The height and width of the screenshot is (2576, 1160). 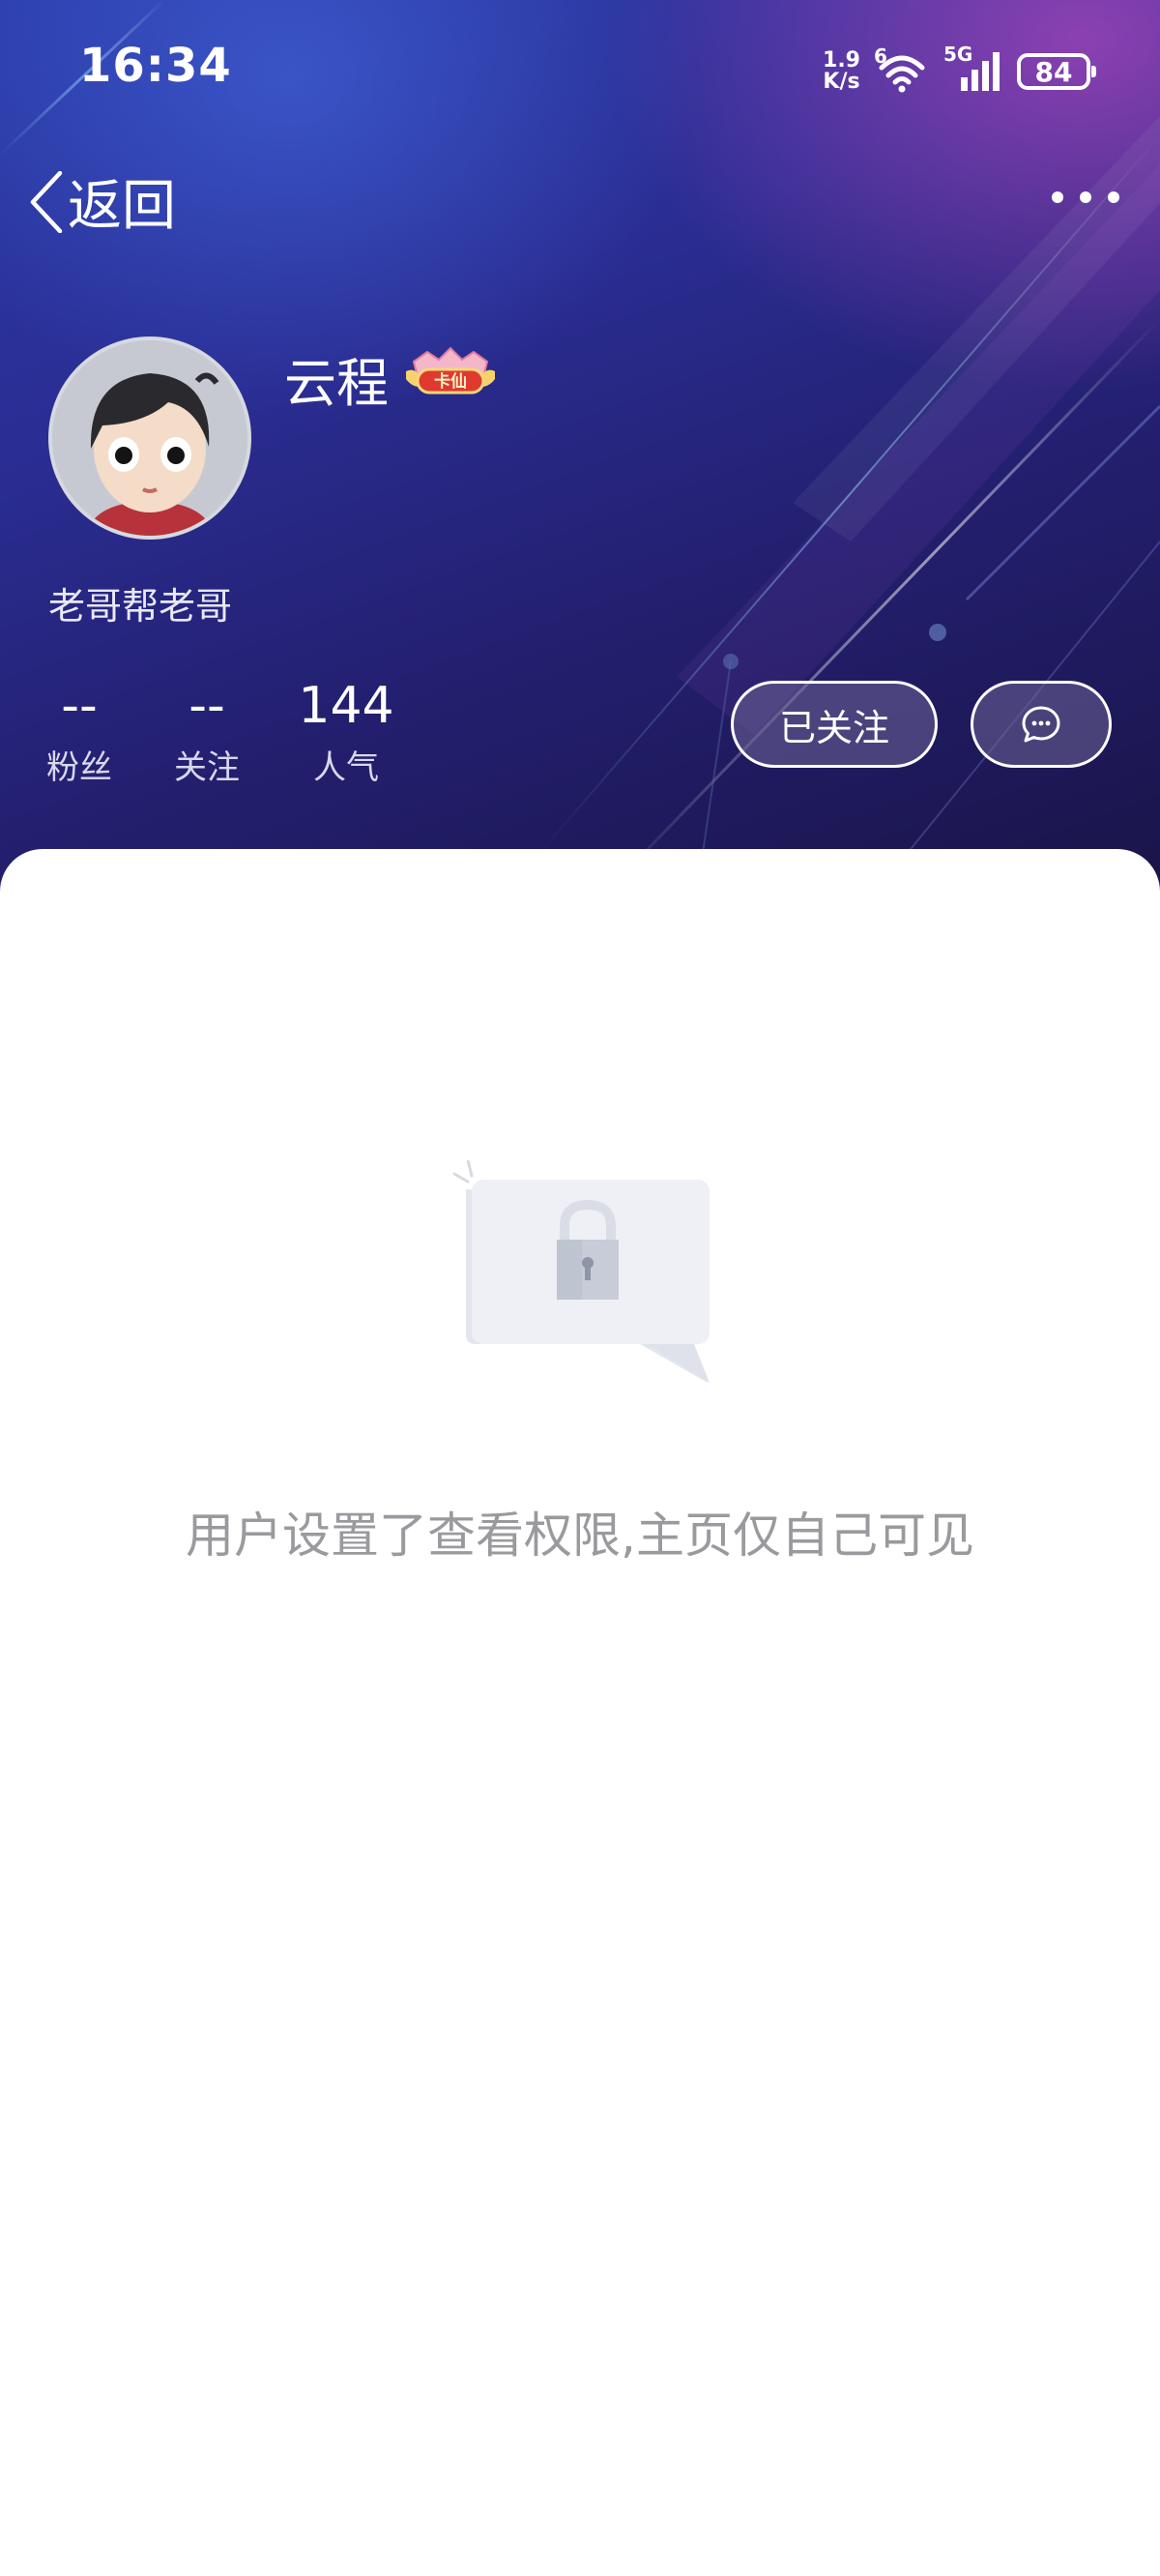 I want to click on avatar-cartoon-face, so click(x=149, y=438).